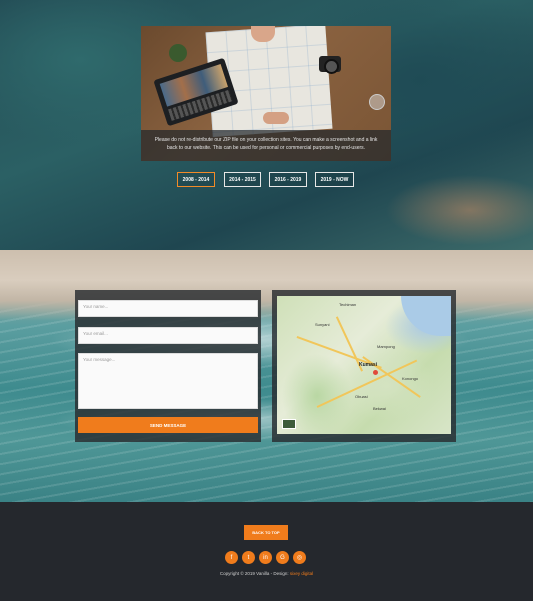 This screenshot has height=601, width=533. What do you see at coordinates (426, 316) in the screenshot?
I see `map-lake` at bounding box center [426, 316].